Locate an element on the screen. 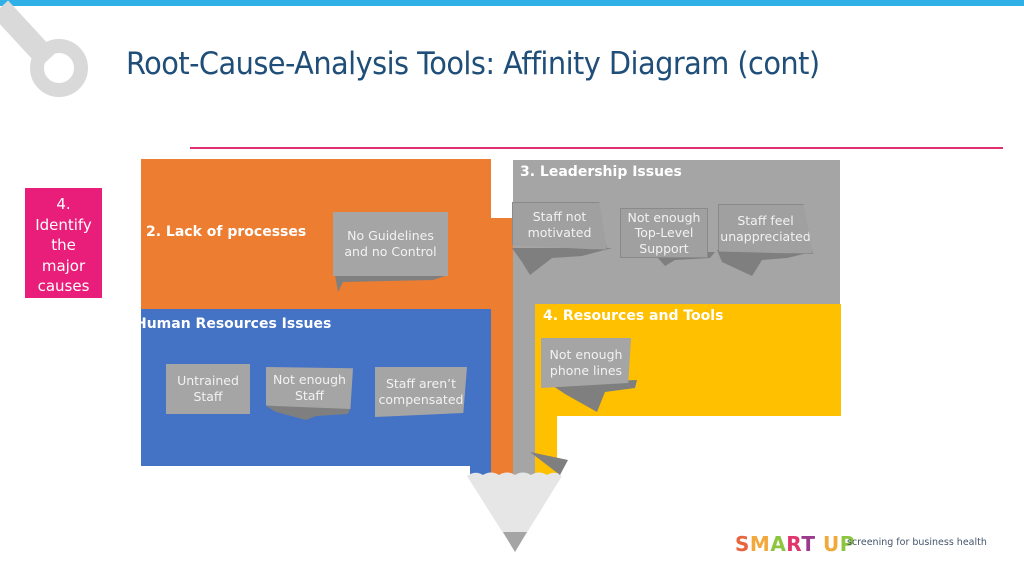 This screenshot has width=1024, height=576. top-accent-bar is located at coordinates (512, 3).